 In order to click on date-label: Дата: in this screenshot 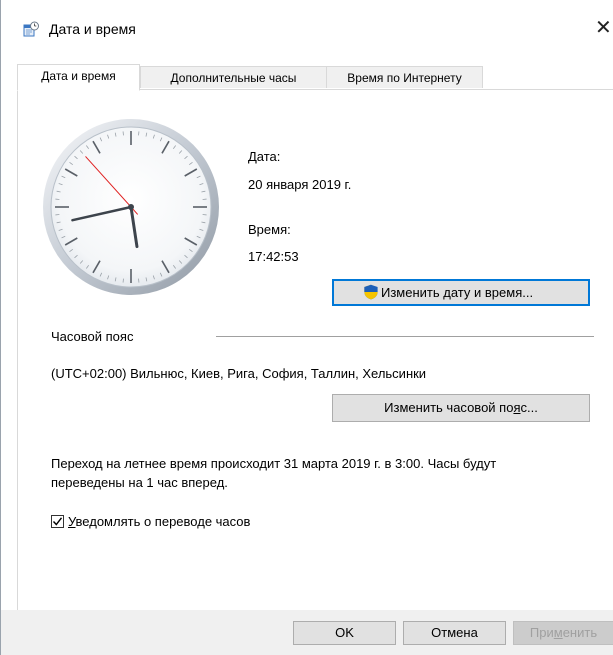, I will do `click(264, 156)`.